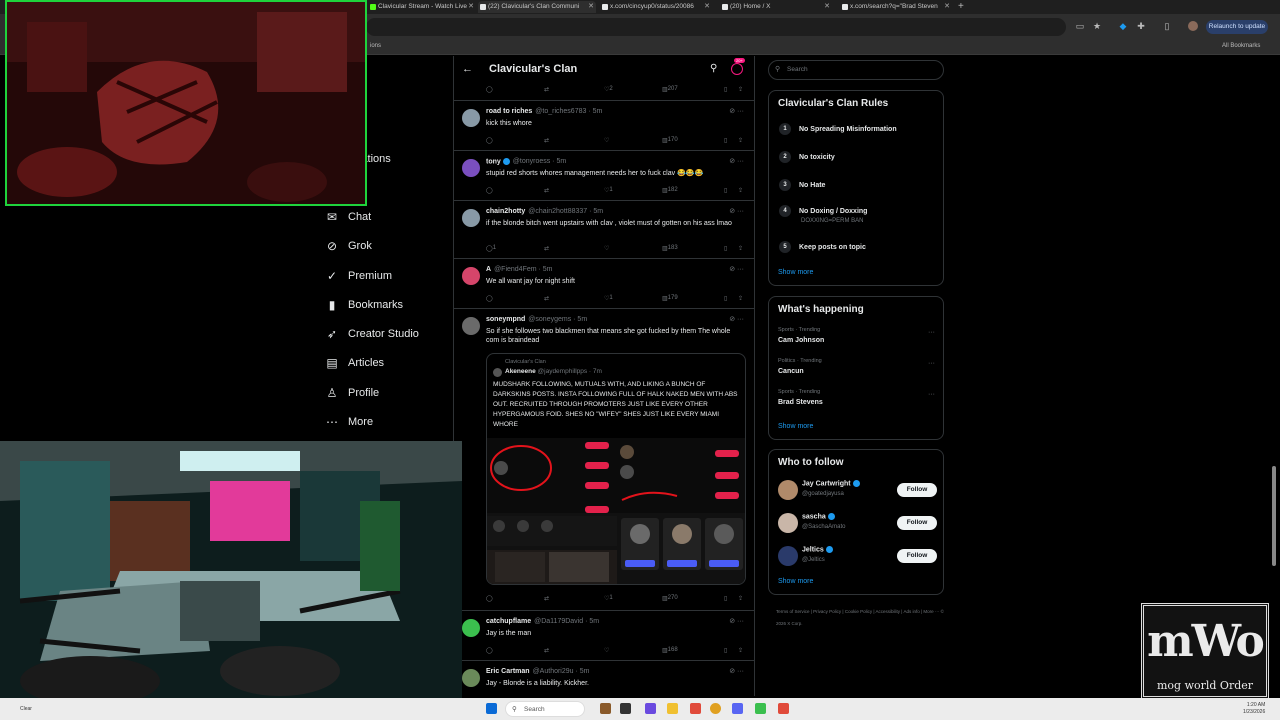 This screenshot has width=1280, height=720. What do you see at coordinates (1254, 709) in the screenshot?
I see `system-clock: 1:20 AM 1/23/2026` at bounding box center [1254, 709].